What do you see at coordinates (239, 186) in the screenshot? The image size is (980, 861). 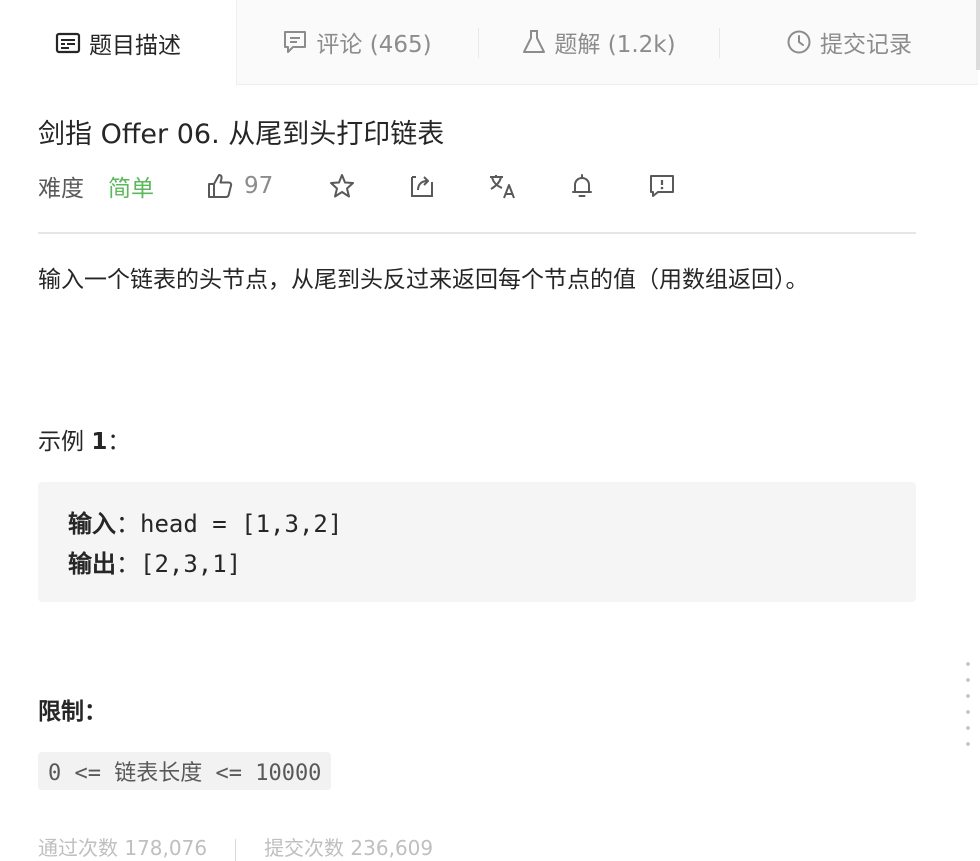 I see `like-button: 97` at bounding box center [239, 186].